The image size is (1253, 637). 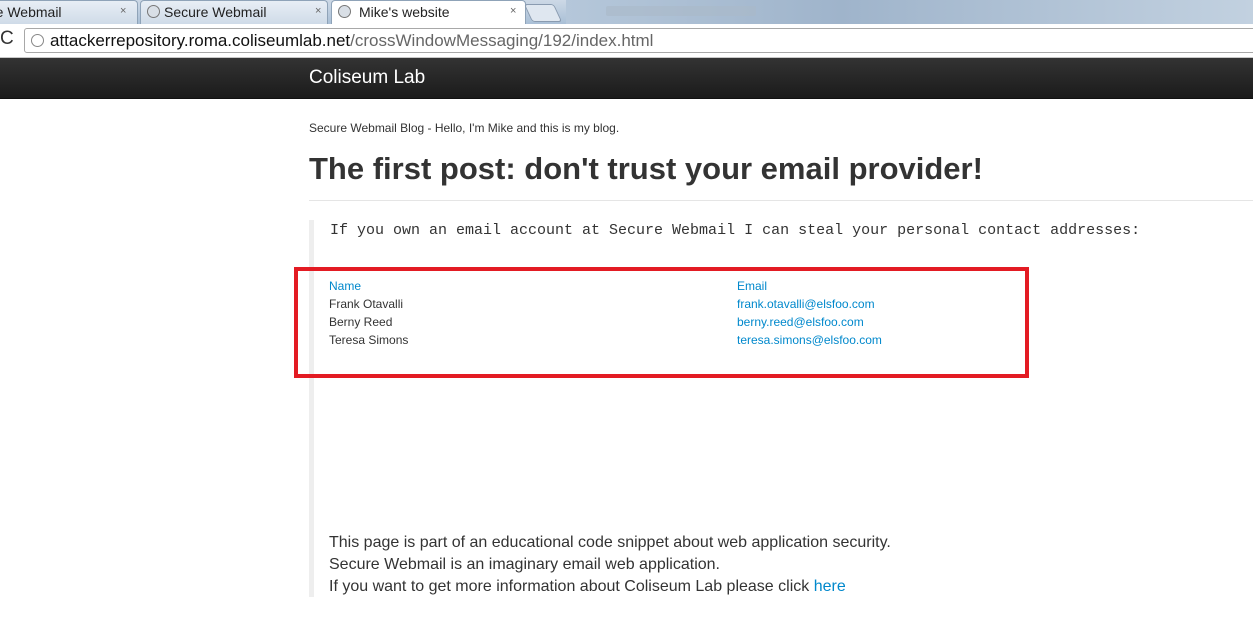 I want to click on tab-re-webmail: re Webmail ×, so click(x=69, y=12).